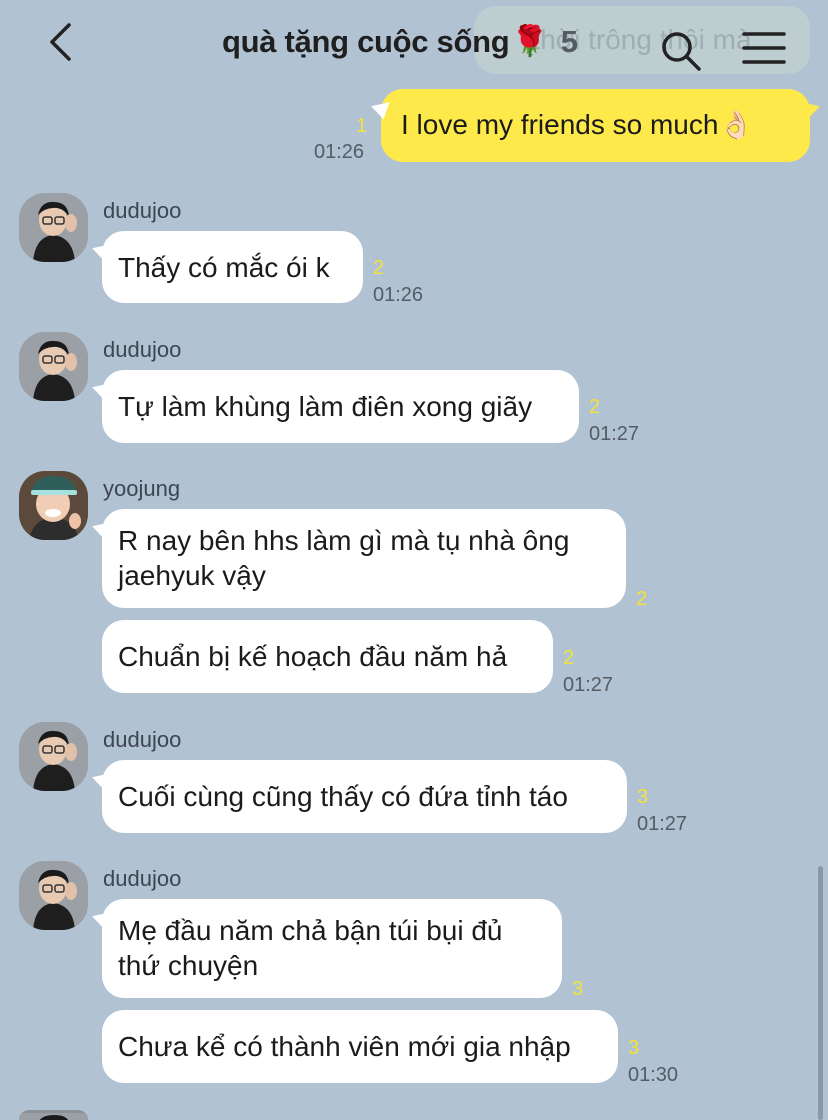 This screenshot has height=1120, width=828. I want to click on message-text: Mẹ đầu năm chả bận túi bụi đủ thứ chuyện, so click(310, 948).